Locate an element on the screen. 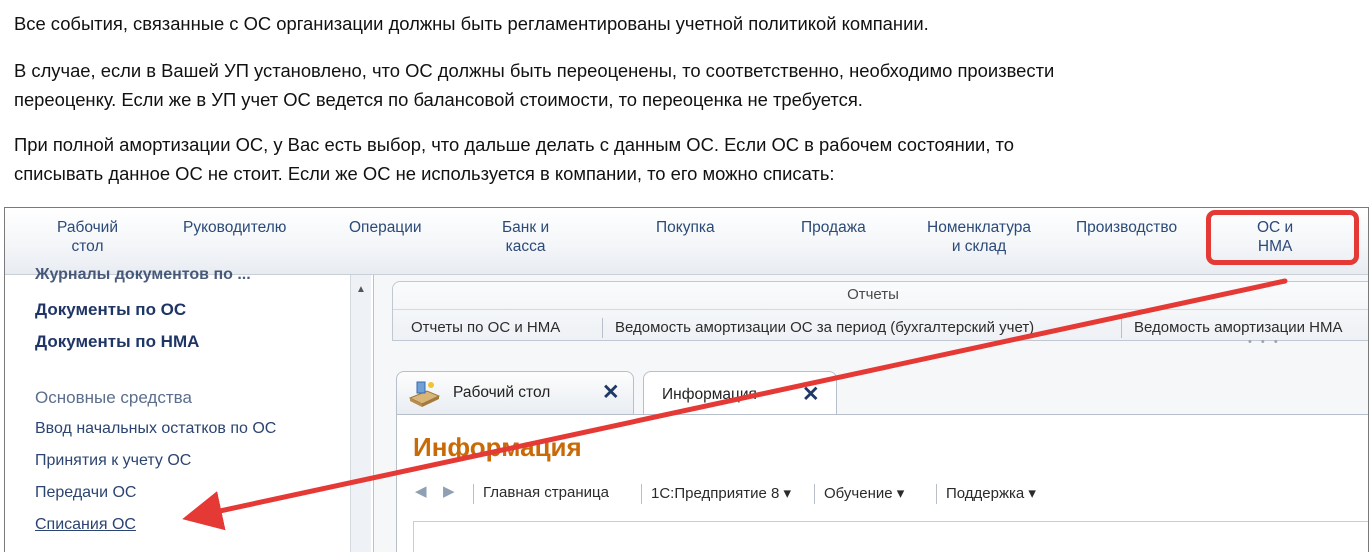 This screenshot has width=1369, height=553. nav-link-transfers: Передачи ОС is located at coordinates (85, 493).